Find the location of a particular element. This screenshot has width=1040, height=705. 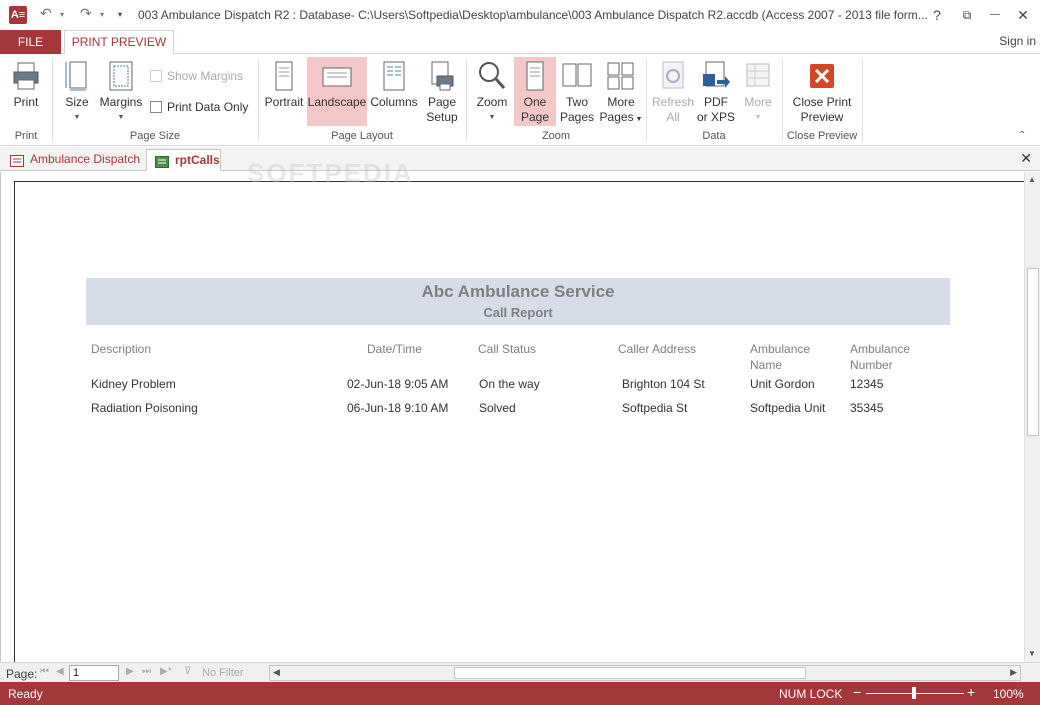

zoom-slider-thumb is located at coordinates (914, 693).